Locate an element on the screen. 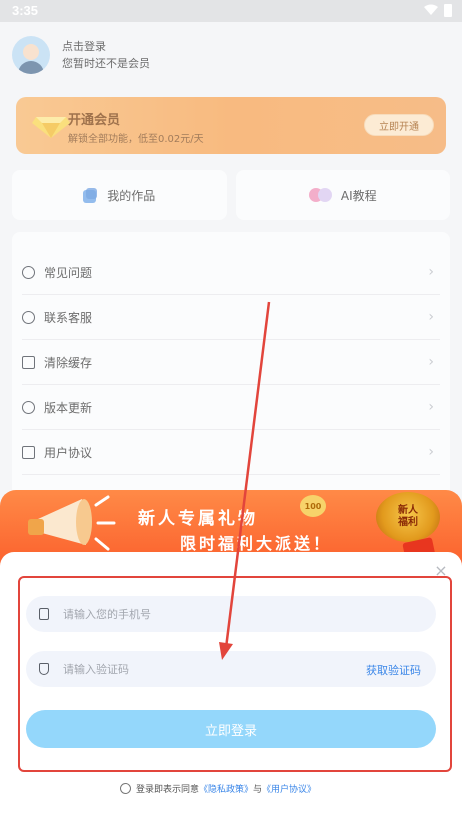 This screenshot has width=462, height=823. phone-input is located at coordinates (203, 614).